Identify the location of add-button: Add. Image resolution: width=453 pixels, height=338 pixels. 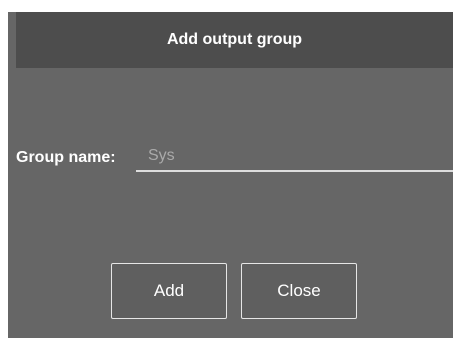
(169, 291).